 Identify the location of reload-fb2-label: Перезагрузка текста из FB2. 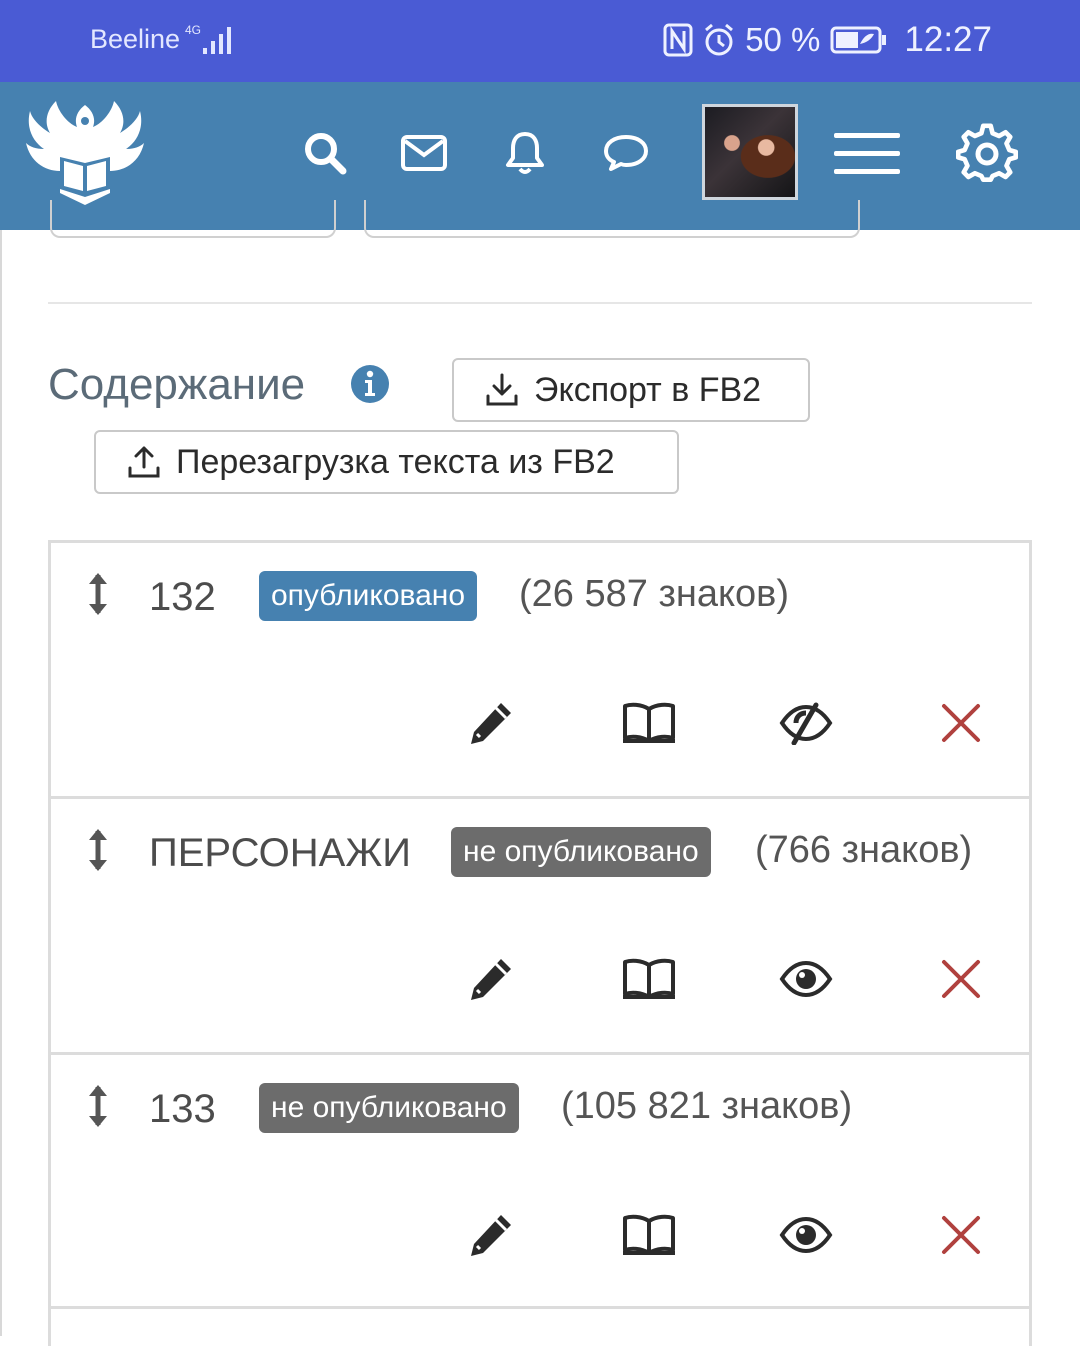
(395, 461).